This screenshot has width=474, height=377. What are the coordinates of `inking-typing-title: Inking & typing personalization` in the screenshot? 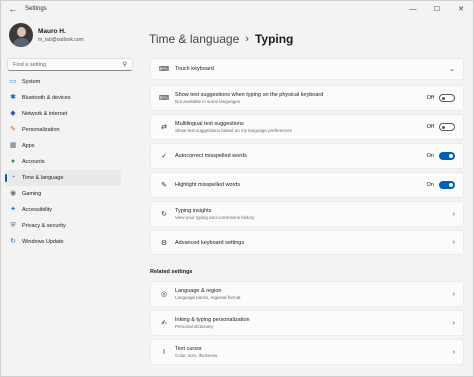 It's located at (212, 320).